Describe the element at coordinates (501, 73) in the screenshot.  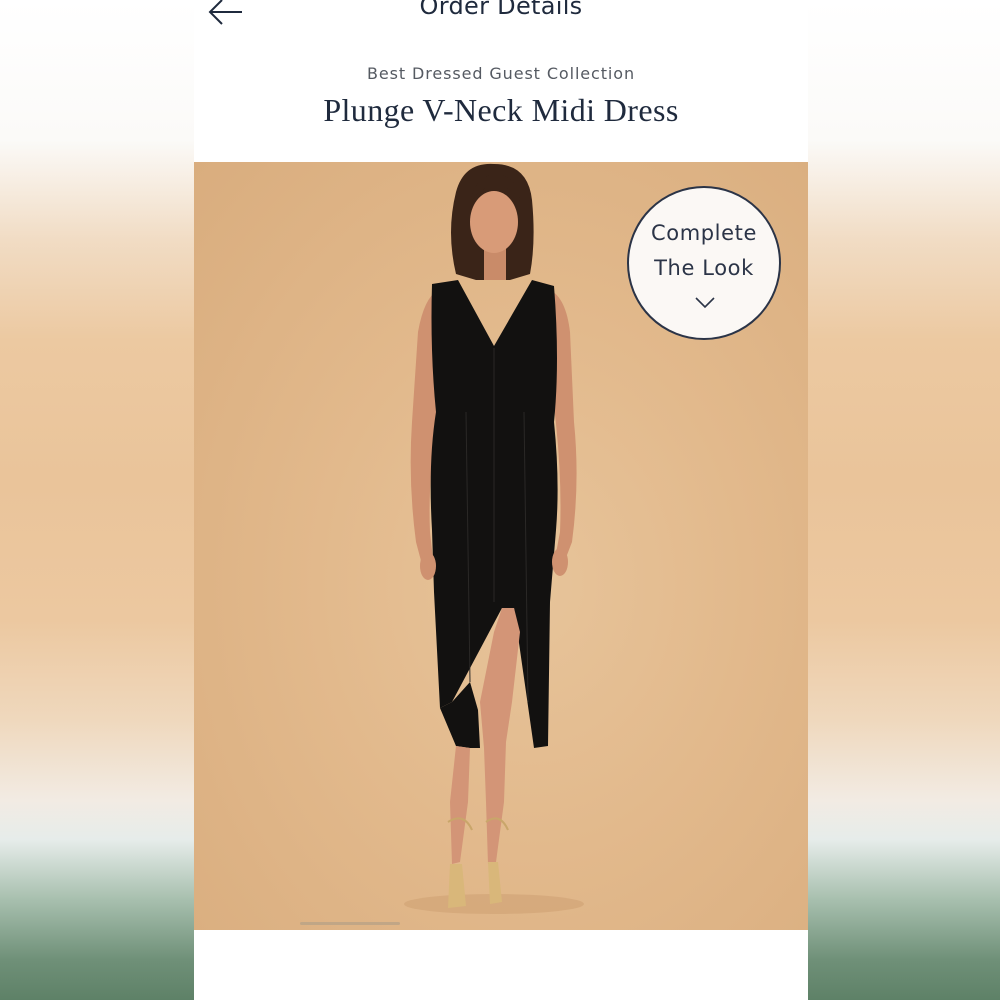
I see `collection-label: Best Dressed Guest Collection` at that location.